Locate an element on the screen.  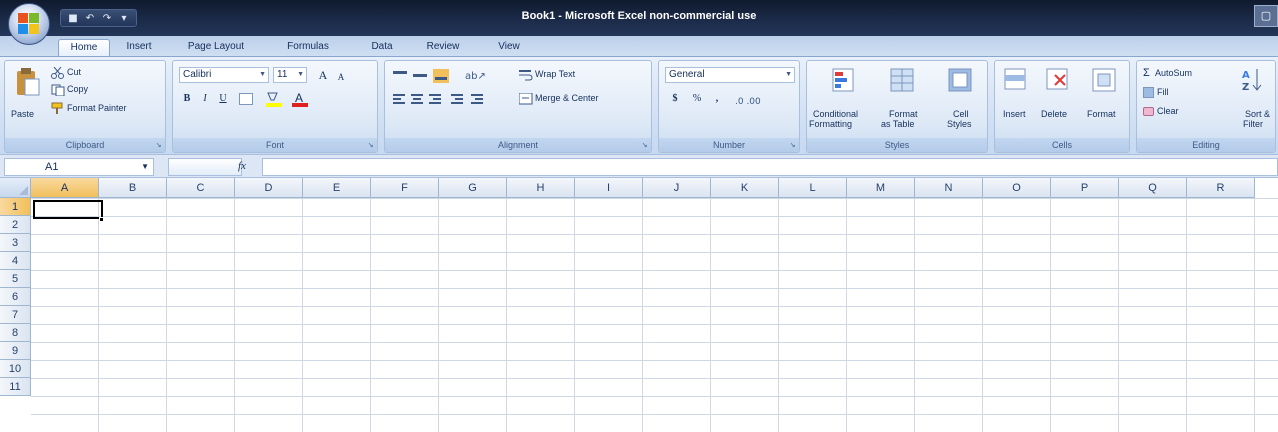
column-header-q: Q is located at coordinates (1153, 188).